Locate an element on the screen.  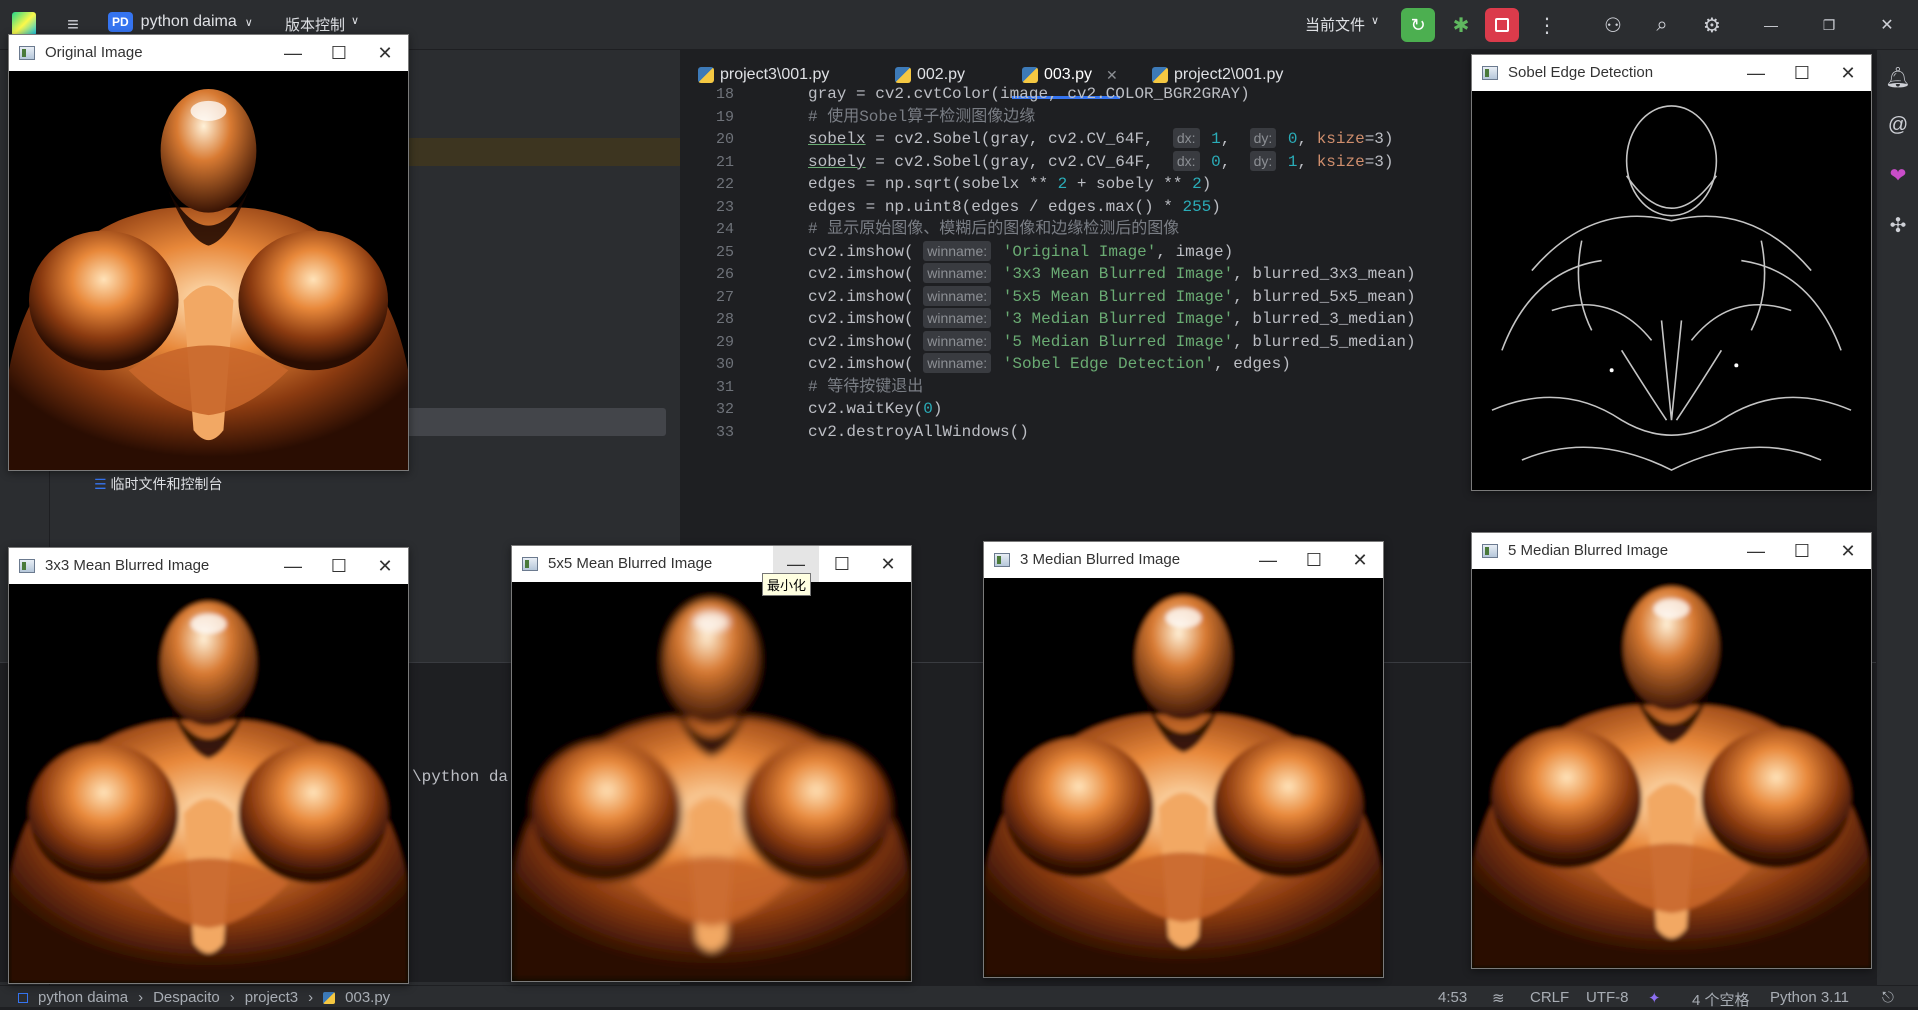
window-titlebar: 5x5 Mean Blurred Image — ☐ ✕ is located at coordinates (711, 564).